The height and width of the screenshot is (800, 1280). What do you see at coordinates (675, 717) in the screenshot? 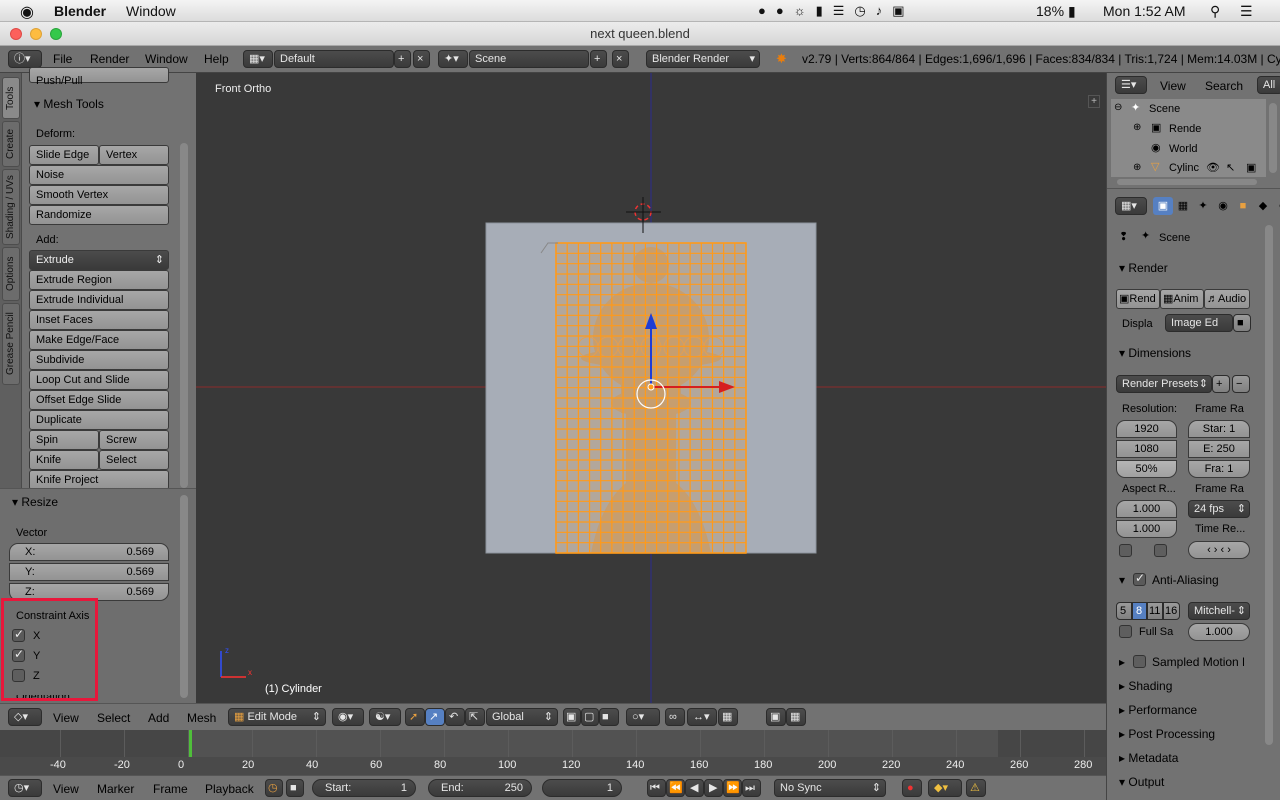
I see `snap-toggle-icon: ∞` at bounding box center [675, 717].